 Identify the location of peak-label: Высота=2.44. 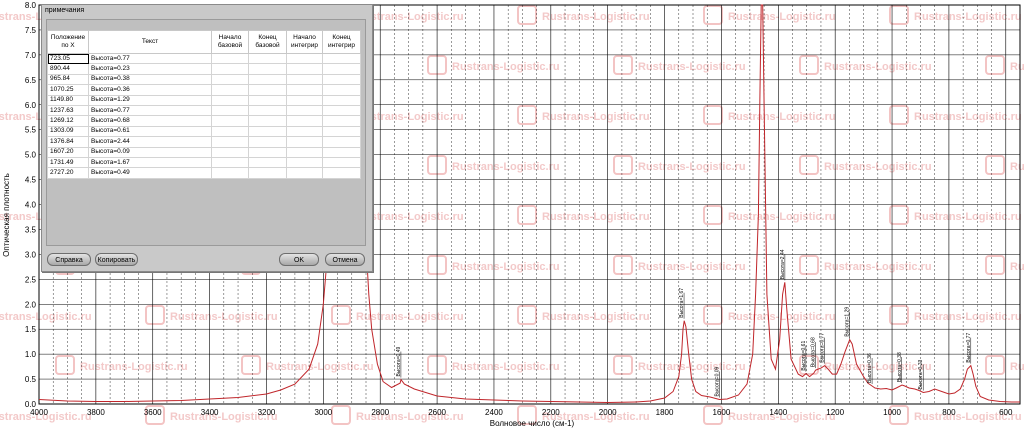
(783, 264).